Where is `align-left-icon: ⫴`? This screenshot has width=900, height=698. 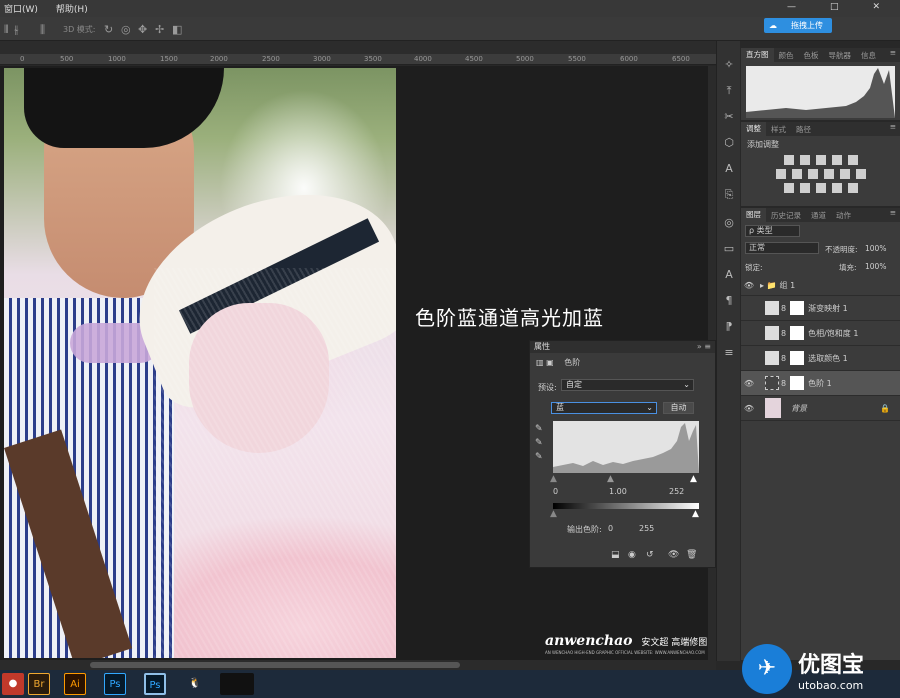
align-left-icon: ⫴ is located at coordinates (6, 30).